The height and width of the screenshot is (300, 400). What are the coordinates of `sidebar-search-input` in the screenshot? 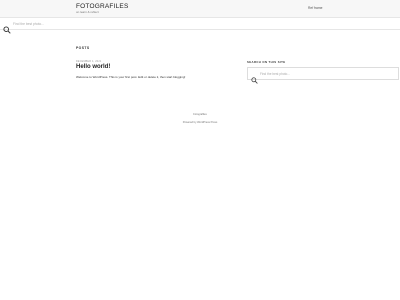 It's located at (327, 74).